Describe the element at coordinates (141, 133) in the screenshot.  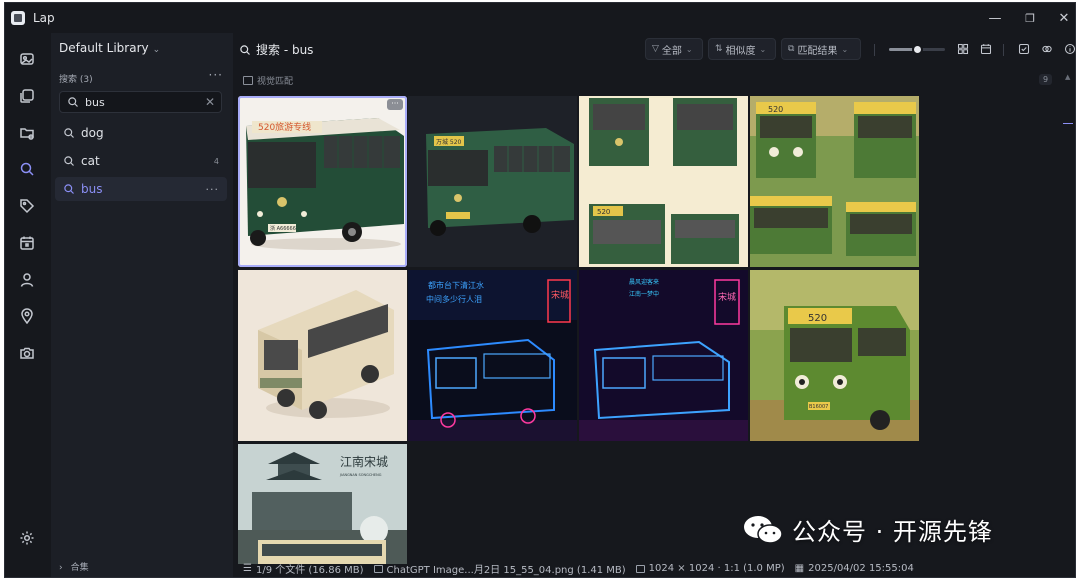
I see `saved-search-item: dog` at that location.